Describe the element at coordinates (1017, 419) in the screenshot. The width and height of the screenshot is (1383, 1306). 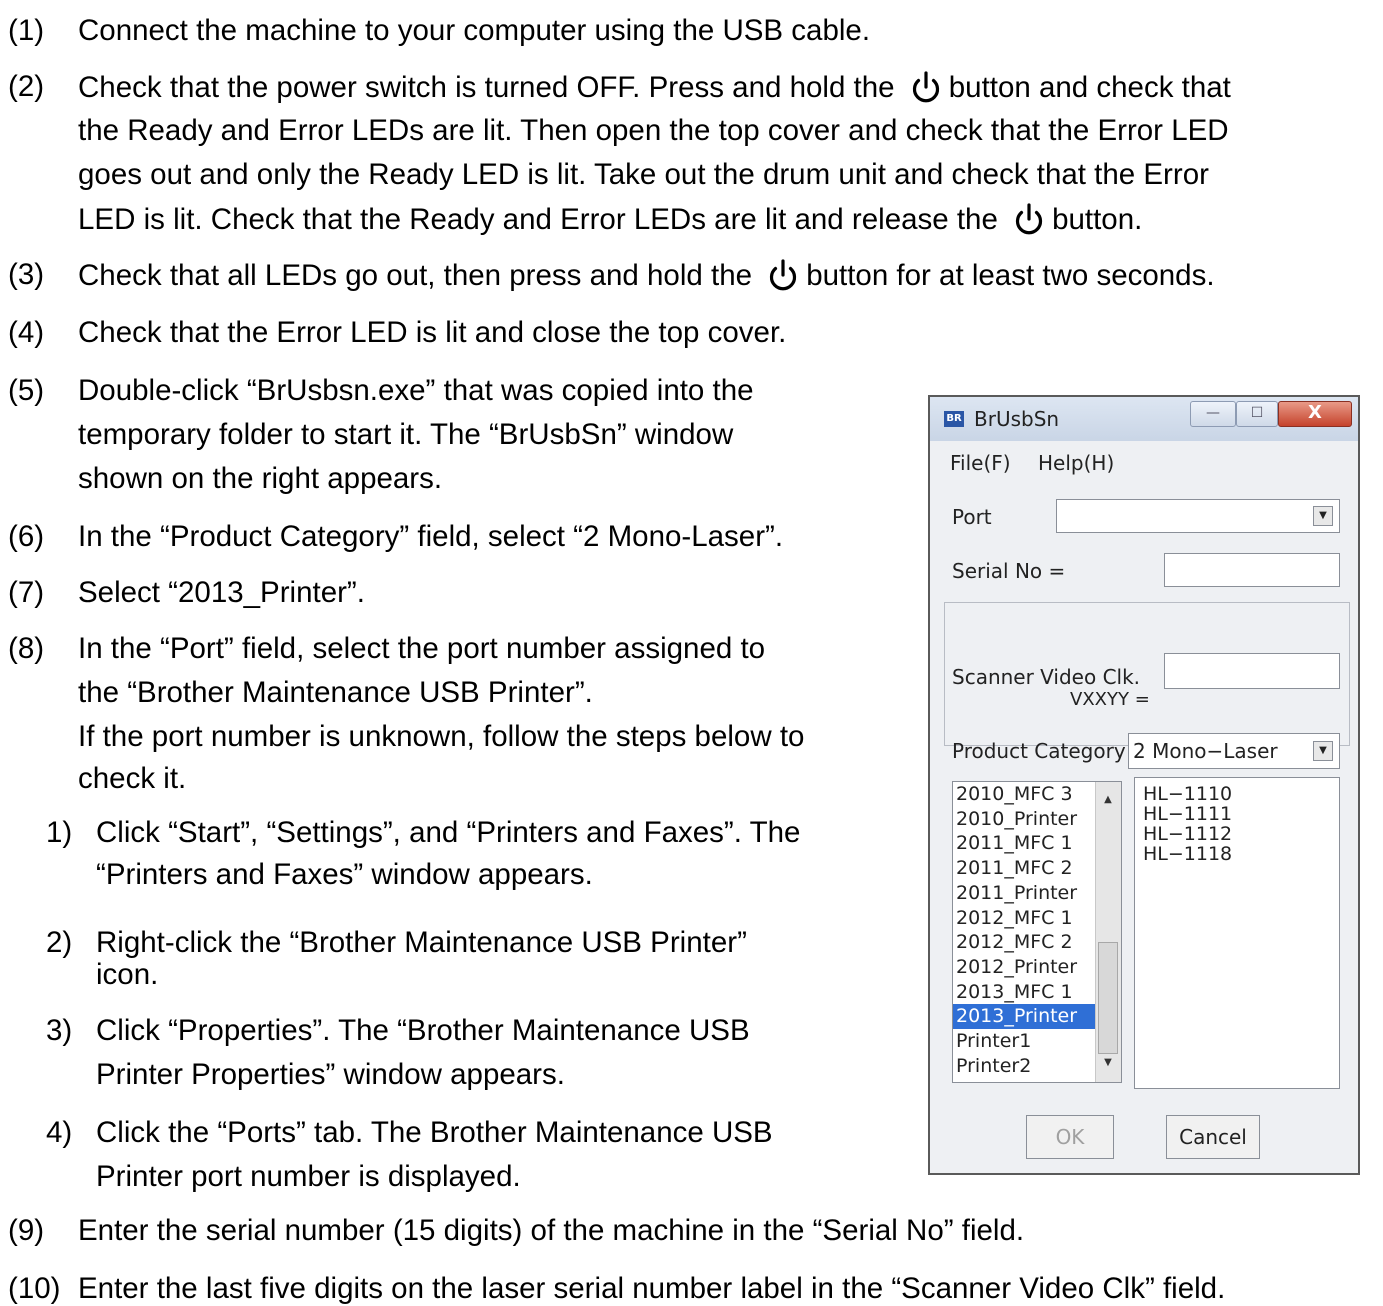
I see `window-title: BrUsbSn` at that location.